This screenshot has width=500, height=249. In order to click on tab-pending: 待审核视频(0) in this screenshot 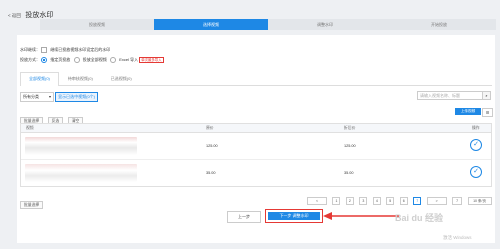, I will do `click(80, 78)`.